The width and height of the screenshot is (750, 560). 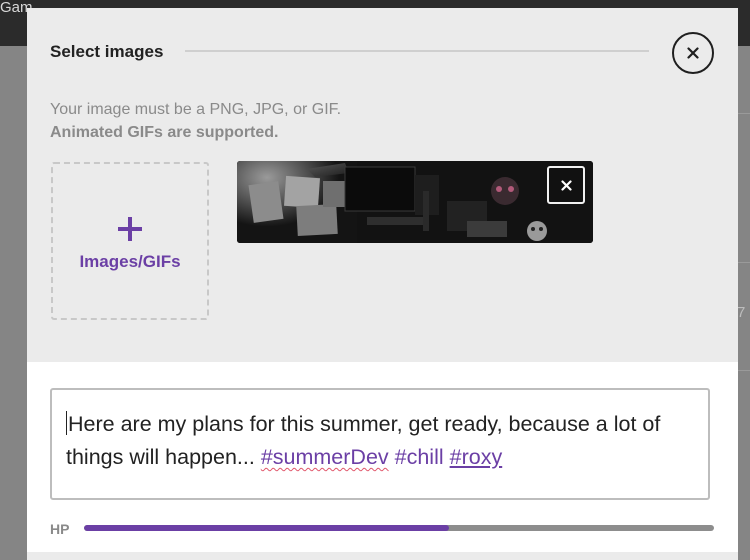 I want to click on hp-progress-track, so click(x=399, y=528).